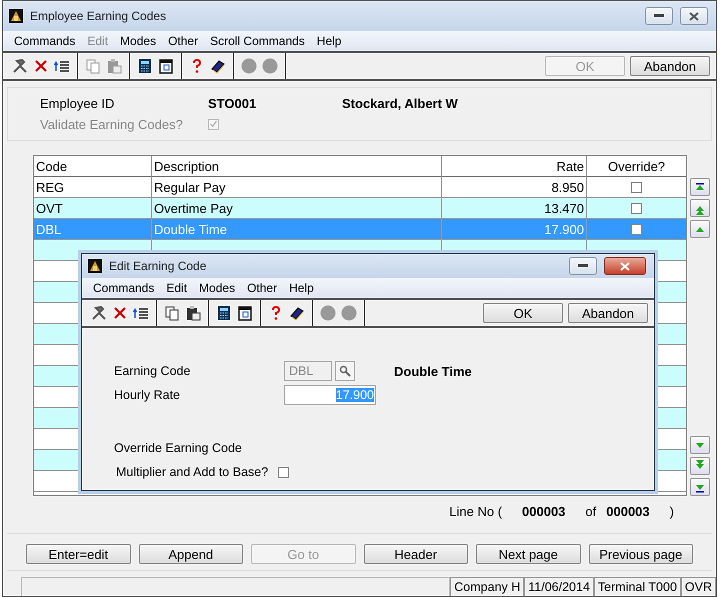 Image resolution: width=727 pixels, height=597 pixels. I want to click on search-button, so click(345, 371).